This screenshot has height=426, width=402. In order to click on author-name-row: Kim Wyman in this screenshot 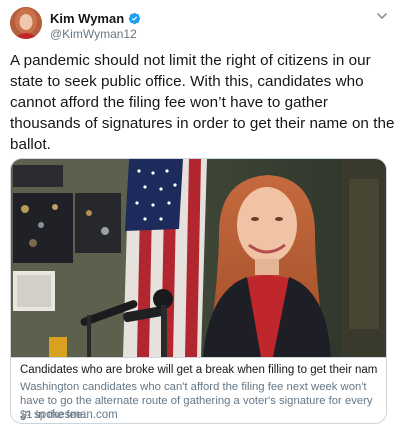, I will do `click(95, 18)`.